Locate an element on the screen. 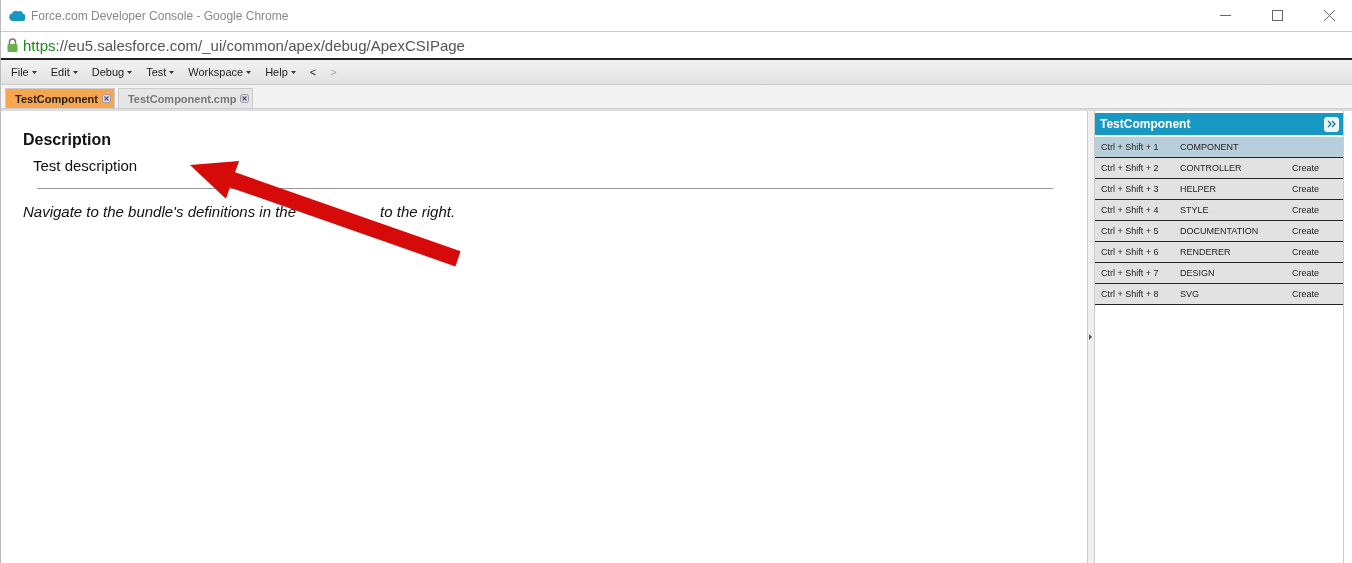 The image size is (1352, 563). shortcut-text: Ctrl + Shift + 3 is located at coordinates (1130, 189).